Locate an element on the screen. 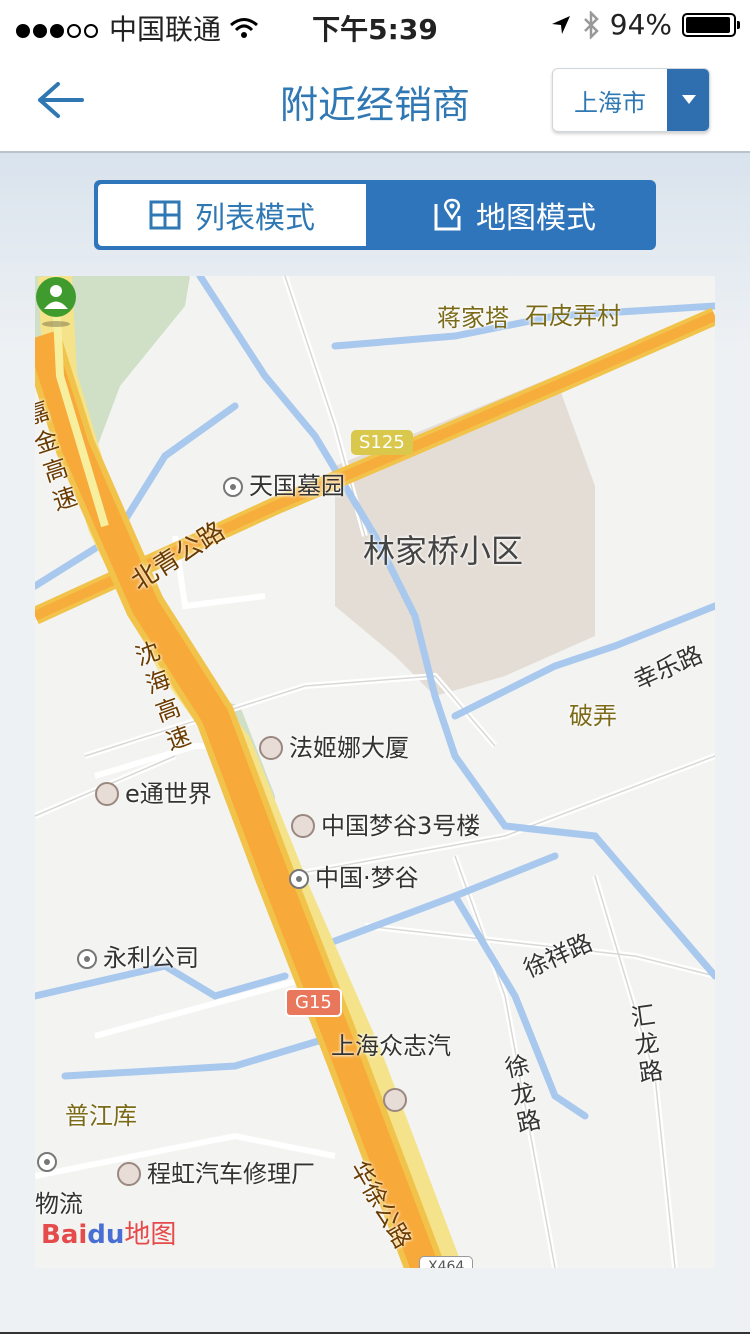  map-shield-s125: S125 is located at coordinates (382, 442).